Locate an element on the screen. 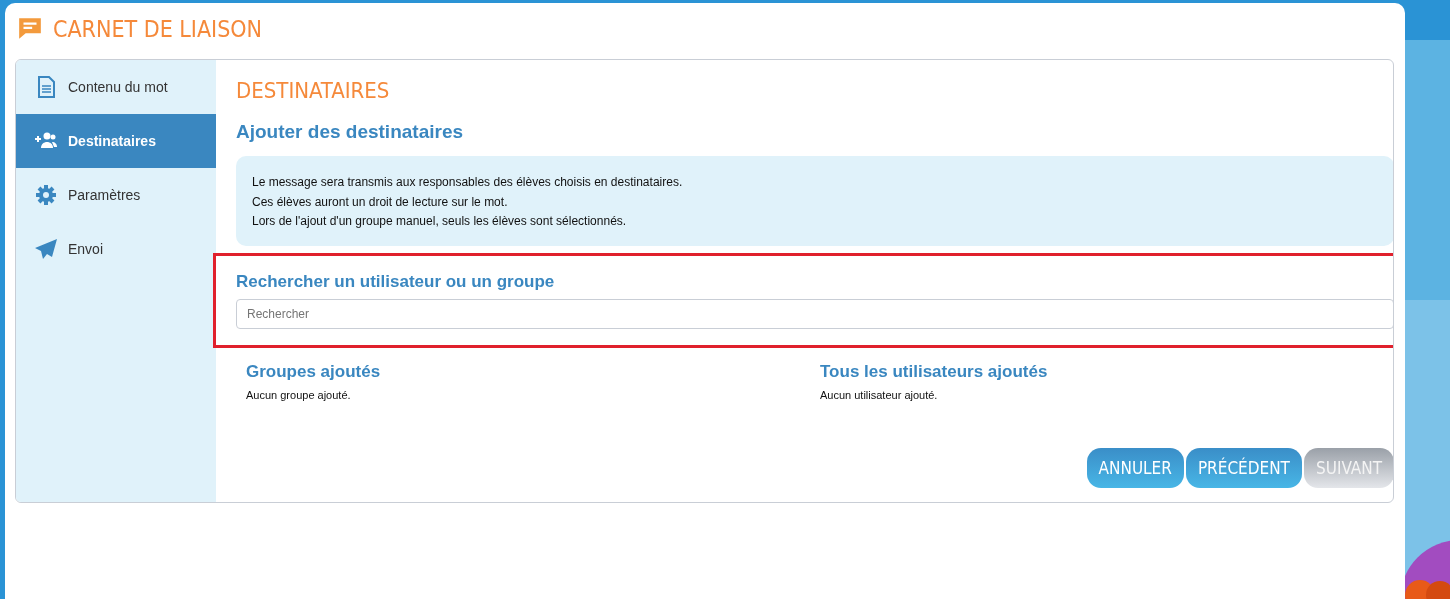  section-heading: DESTINATAIRES is located at coordinates (313, 91).